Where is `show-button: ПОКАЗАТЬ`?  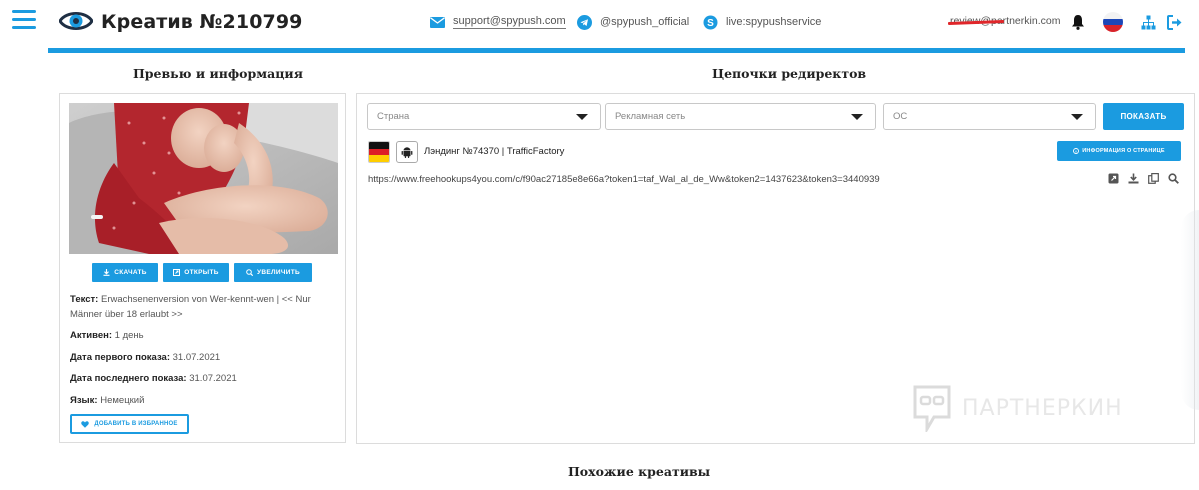 show-button: ПОКАЗАТЬ is located at coordinates (1143, 116).